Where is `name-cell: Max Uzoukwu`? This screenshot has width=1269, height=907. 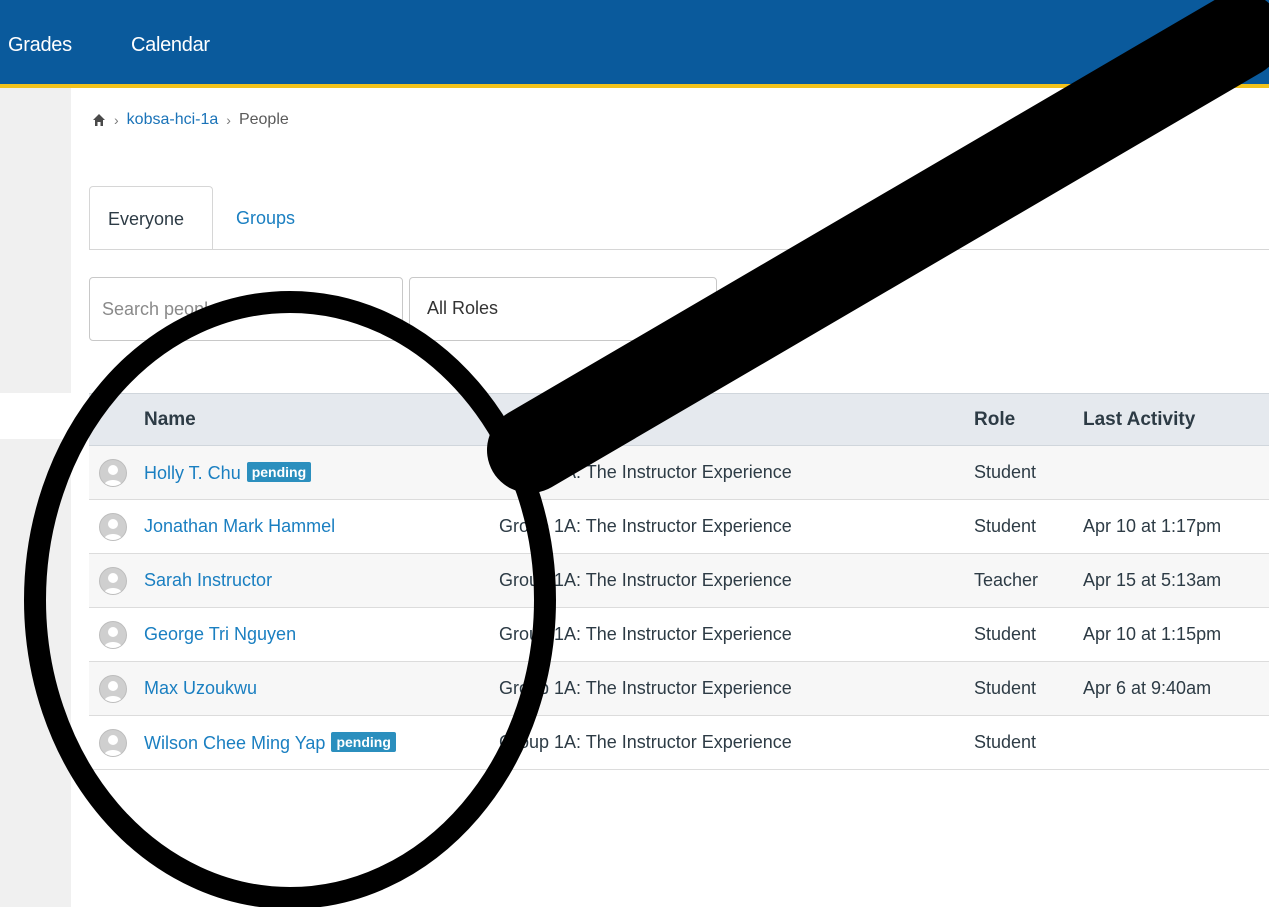
name-cell: Max Uzoukwu is located at coordinates (321, 688).